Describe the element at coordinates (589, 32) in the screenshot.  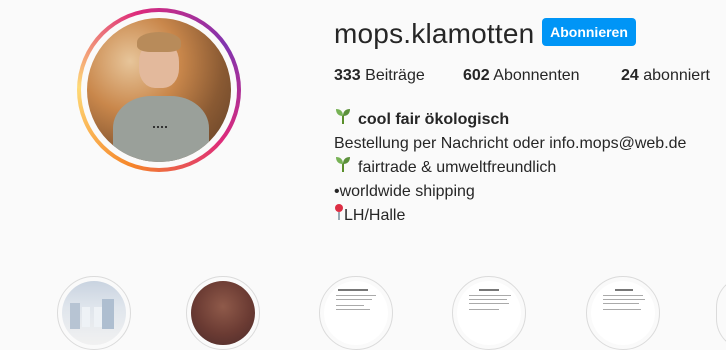
I see `follow-button: Abonnieren` at that location.